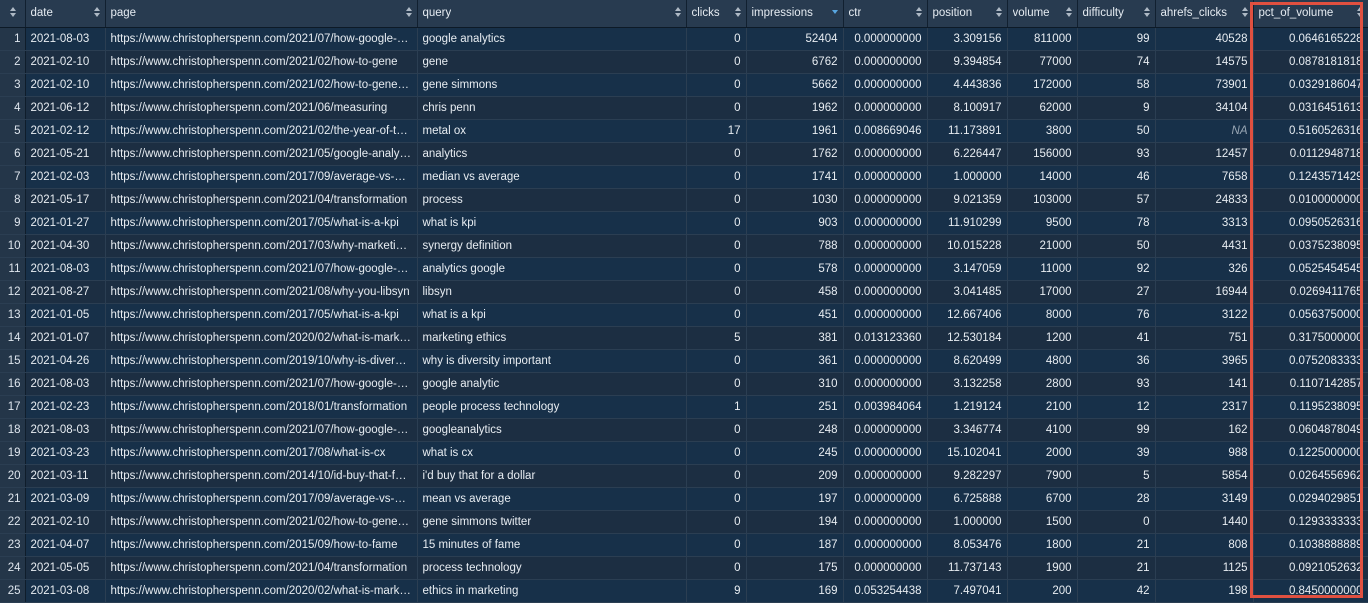  What do you see at coordinates (1204, 522) in the screenshot?
I see `cell-ahrefs-clicks: 1440` at bounding box center [1204, 522].